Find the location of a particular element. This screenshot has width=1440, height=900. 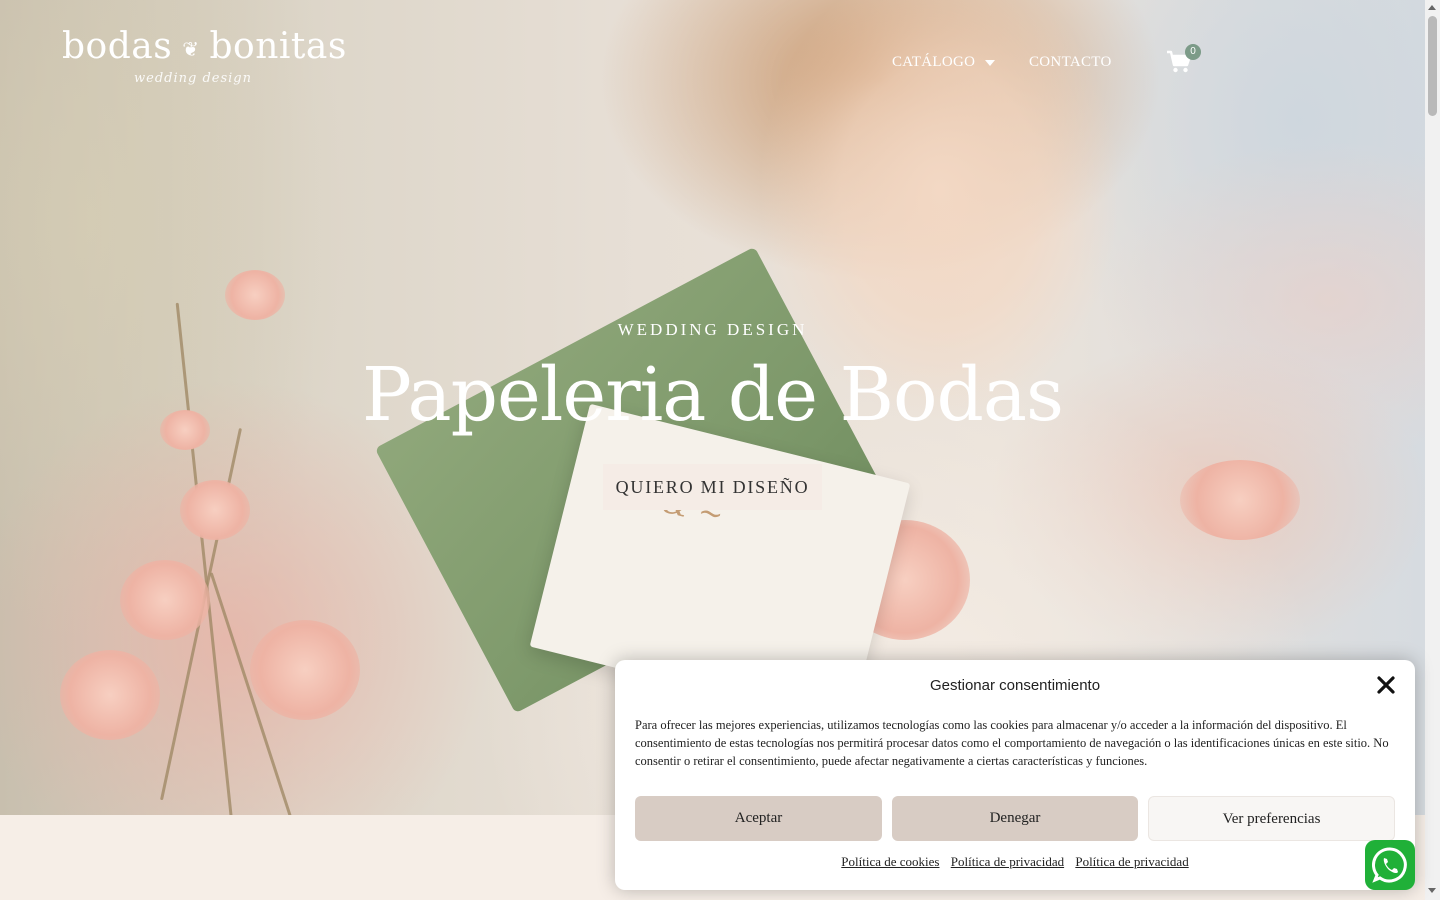

view-preferences-button: Ver preferencias is located at coordinates (1271, 818).